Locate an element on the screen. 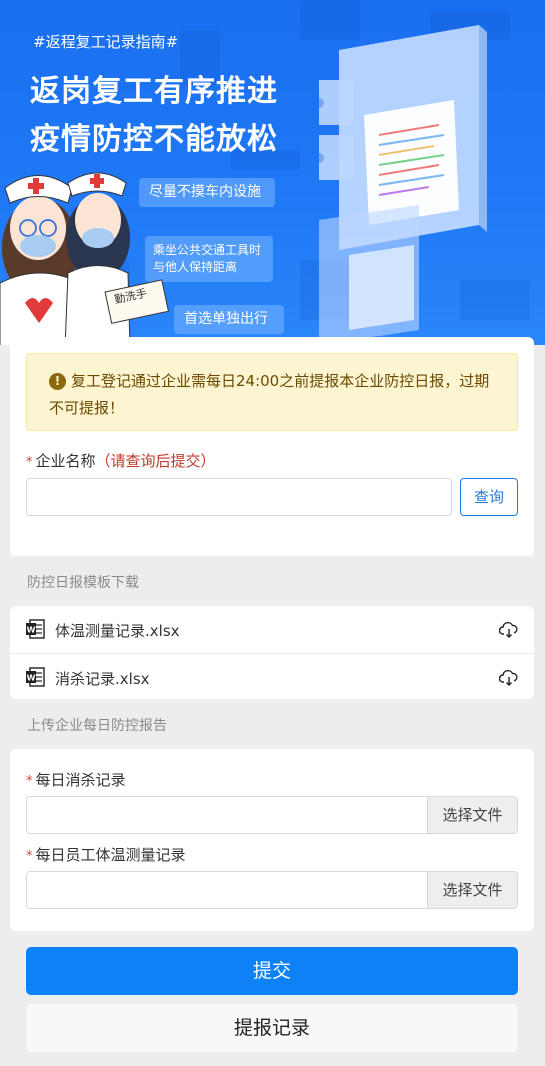  disinfection-record-file-input: 选择文件 is located at coordinates (272, 815).